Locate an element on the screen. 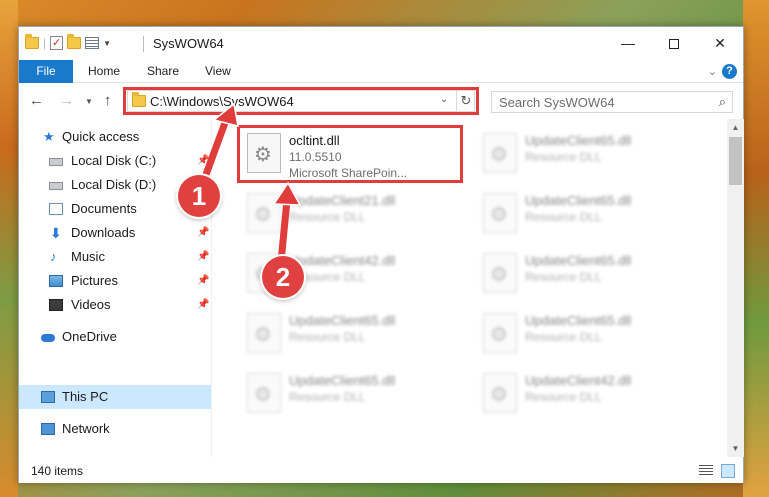 The width and height of the screenshot is (769, 497). sidebar-item-quick-access: ★ Quick access is located at coordinates (115, 137).